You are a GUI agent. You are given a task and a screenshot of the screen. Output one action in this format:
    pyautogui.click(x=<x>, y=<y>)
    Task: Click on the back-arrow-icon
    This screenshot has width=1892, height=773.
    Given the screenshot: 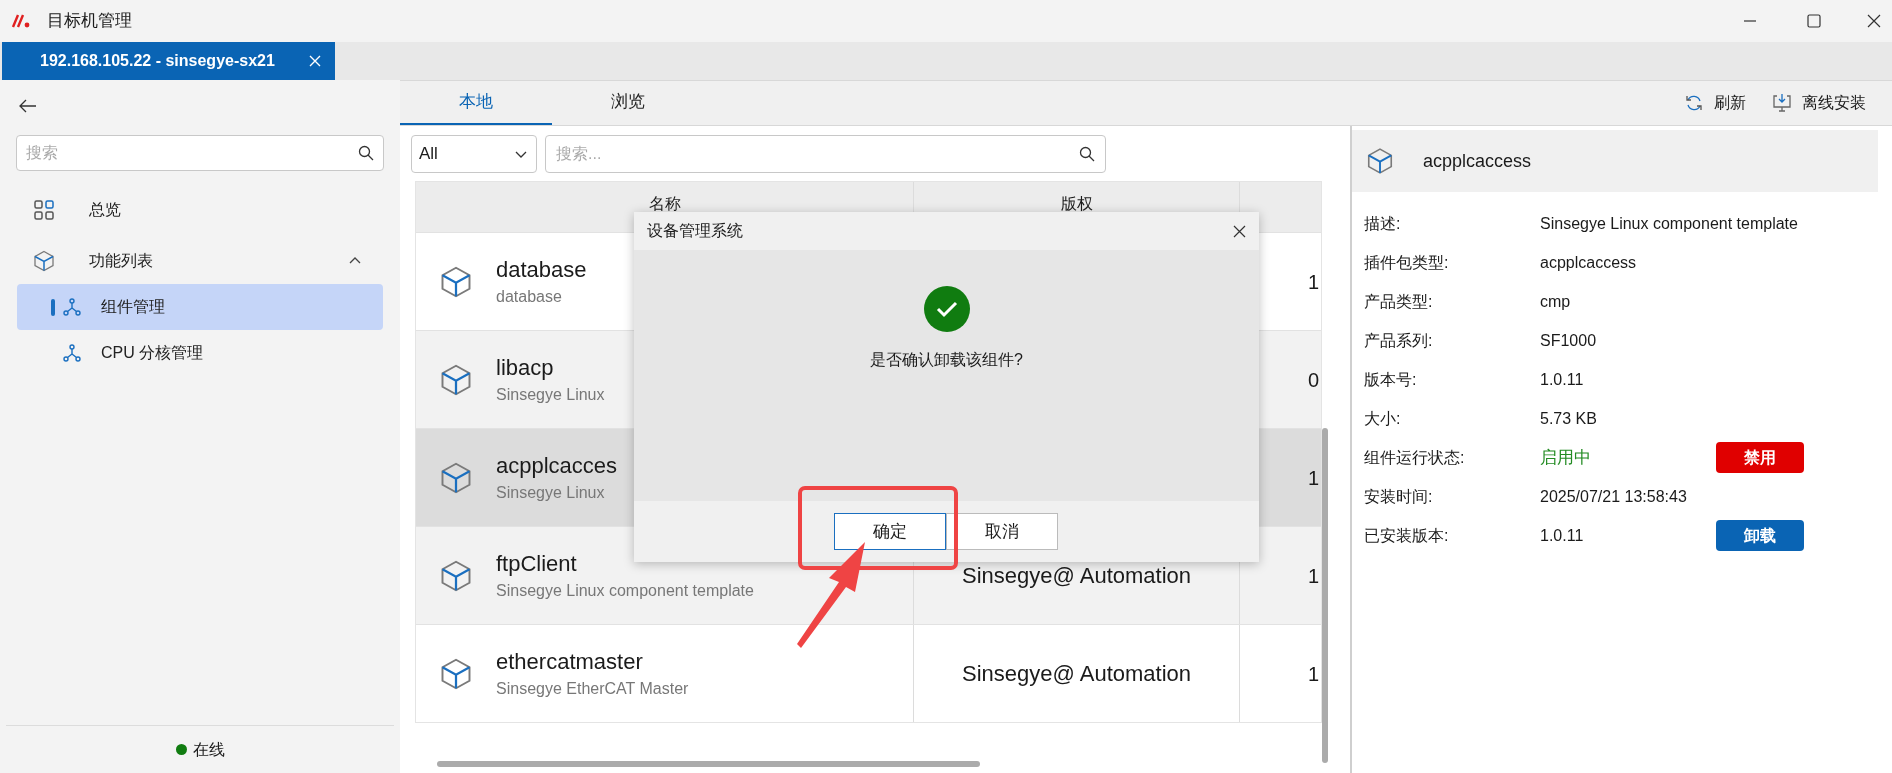 What is the action you would take?
    pyautogui.click(x=28, y=106)
    